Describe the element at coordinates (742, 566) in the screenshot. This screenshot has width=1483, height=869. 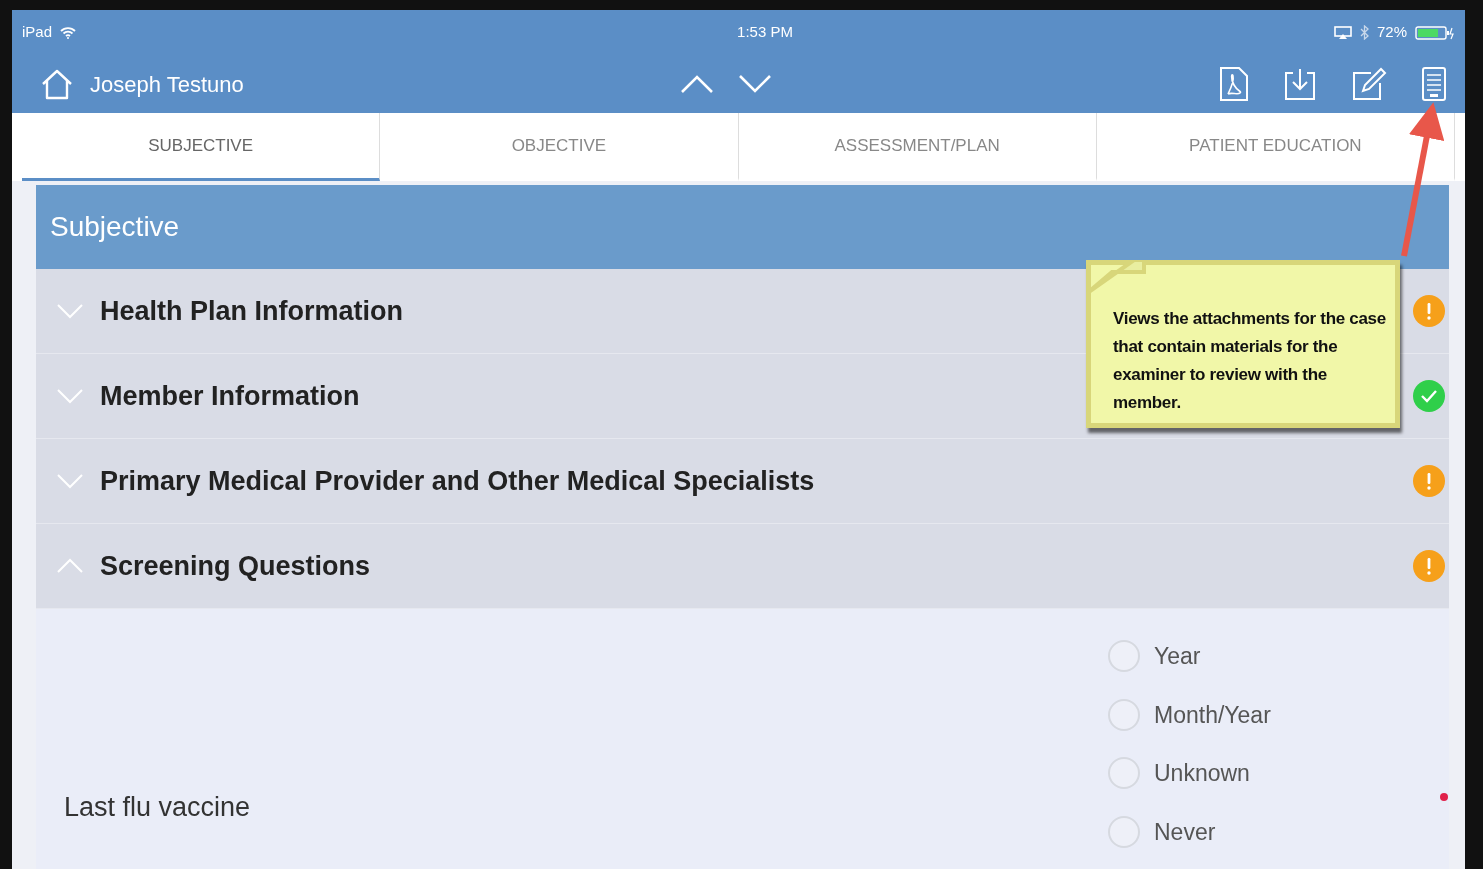
I see `accordion-header: Screening Questions` at that location.